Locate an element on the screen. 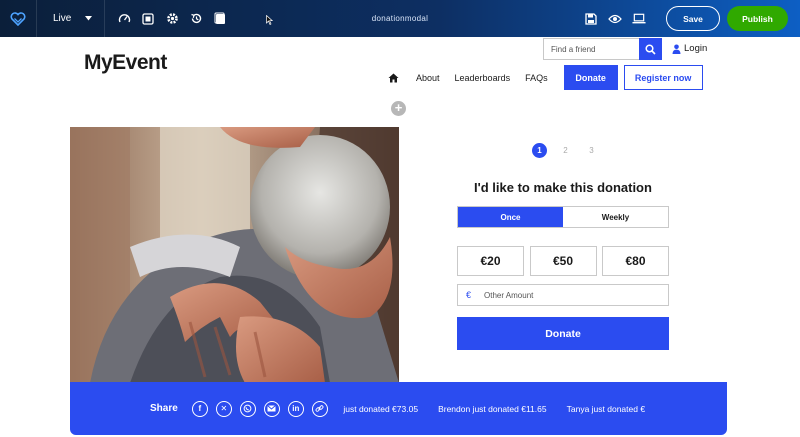 This screenshot has height=437, width=800. nav-link-leaderboards: Leaderboards is located at coordinates (483, 78).